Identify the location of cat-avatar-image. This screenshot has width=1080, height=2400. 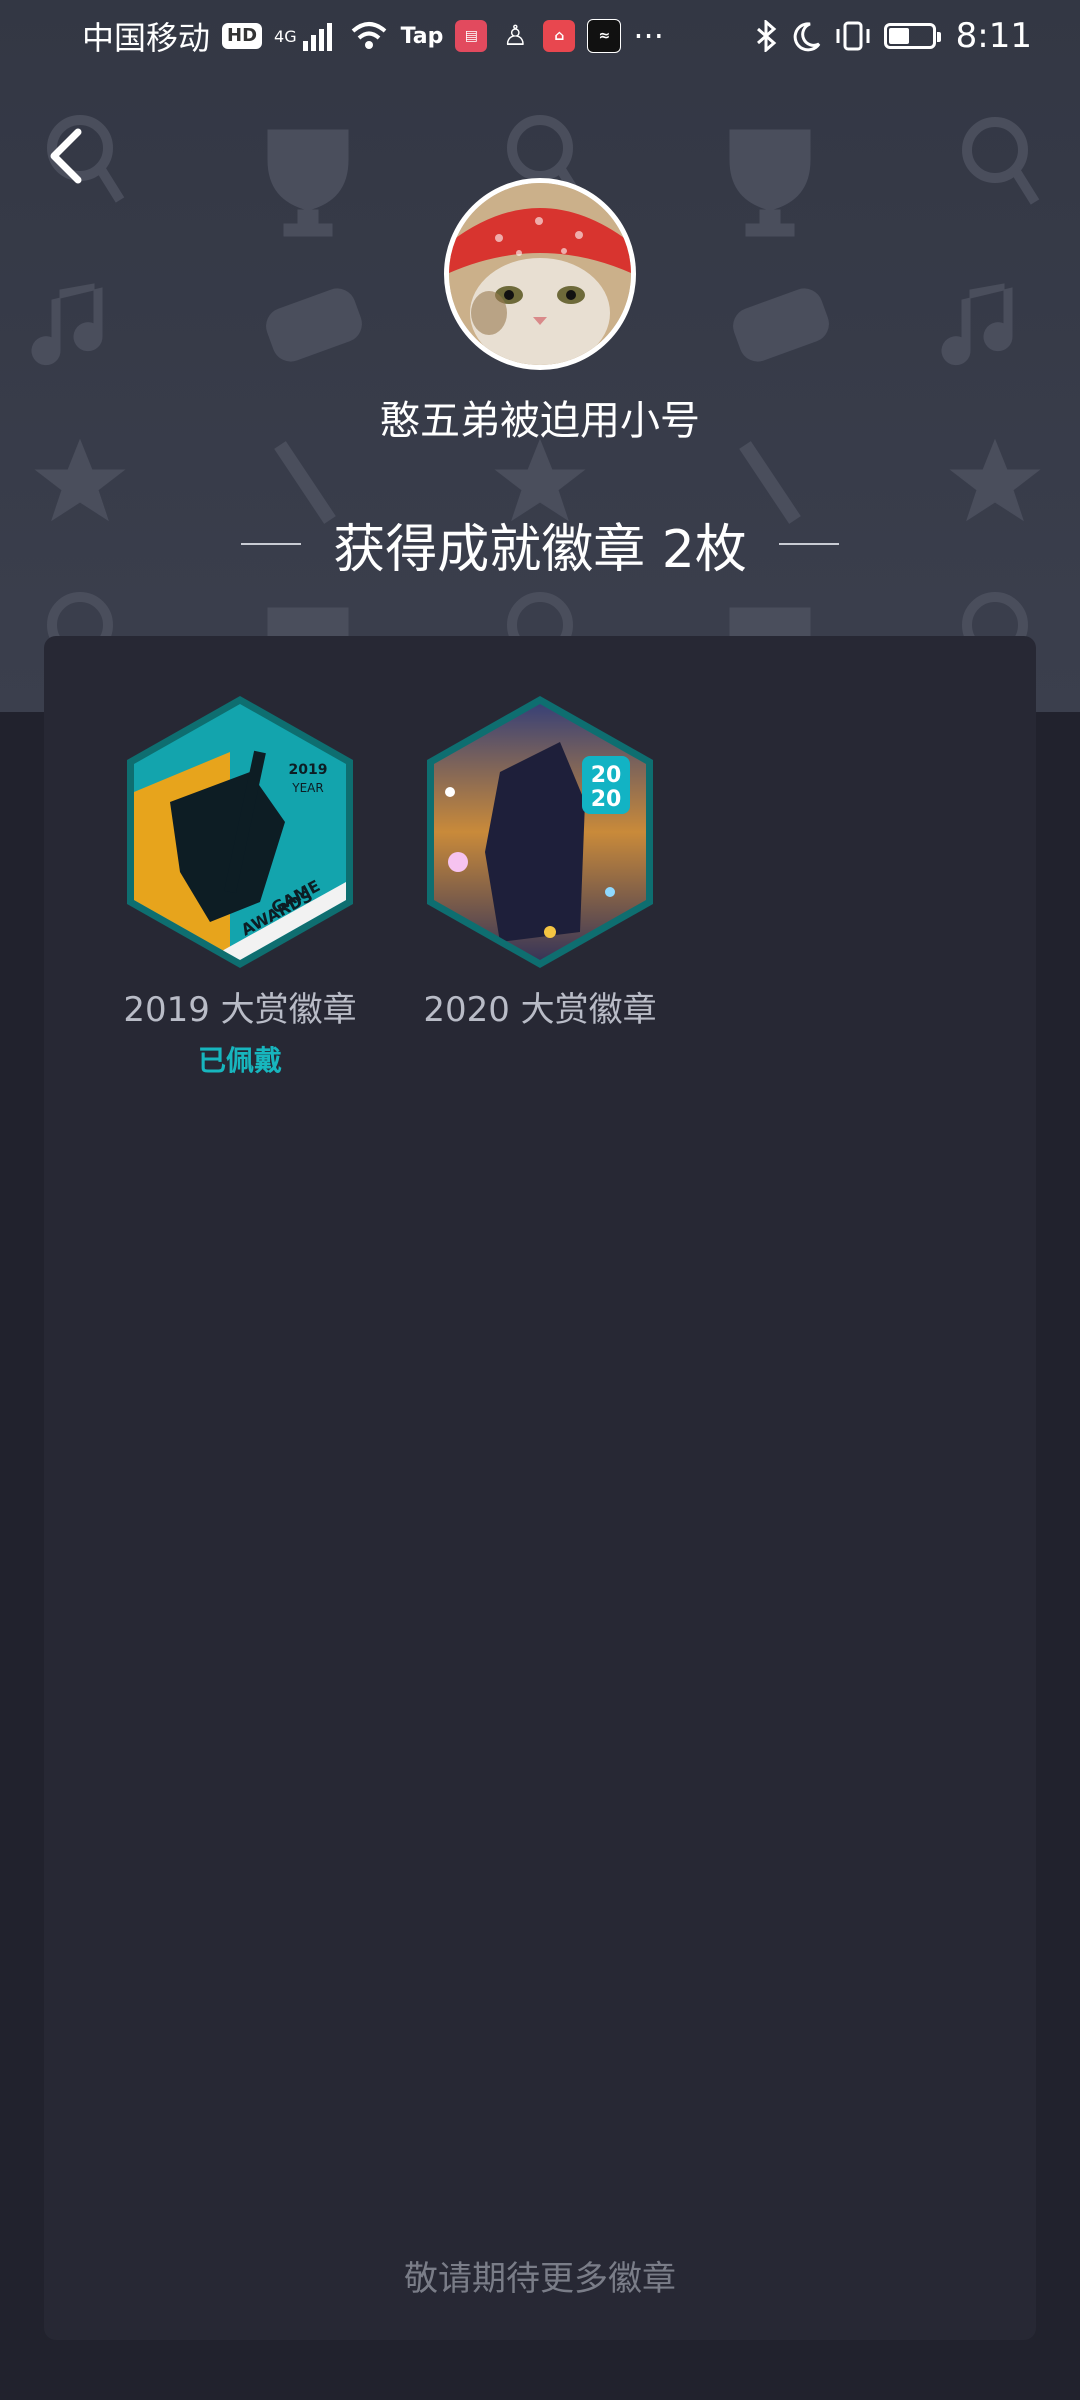
(540, 274).